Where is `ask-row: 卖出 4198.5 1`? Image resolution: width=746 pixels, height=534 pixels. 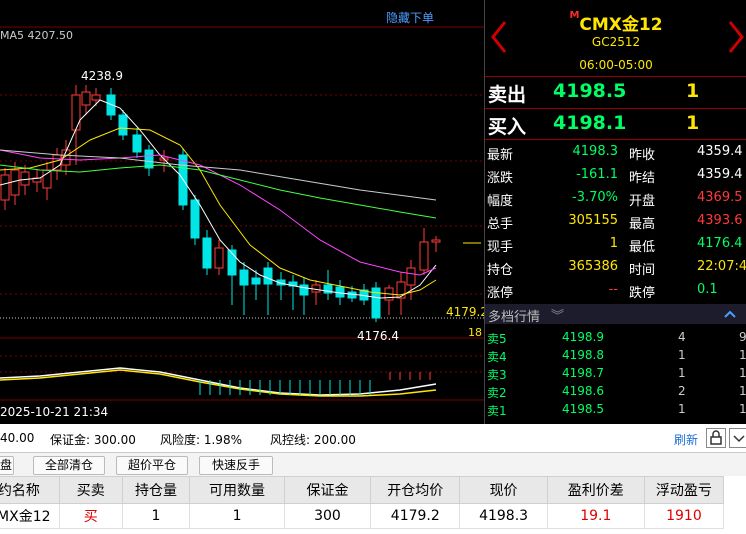 ask-row: 卖出 4198.5 1 is located at coordinates (615, 91).